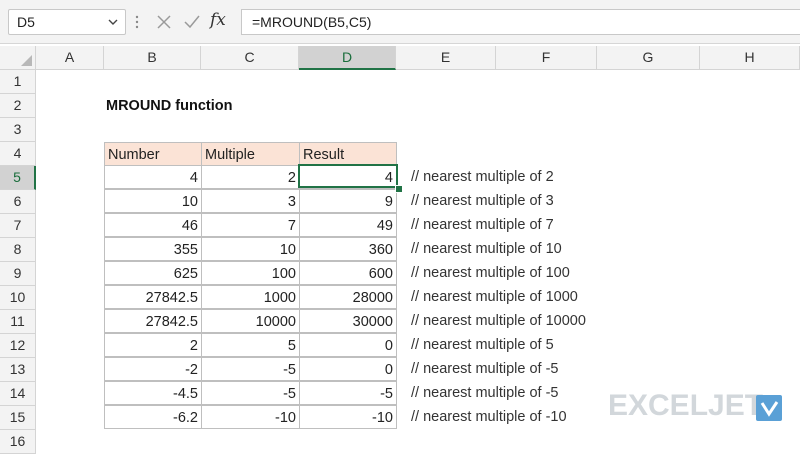 The height and width of the screenshot is (454, 800). Describe the element at coordinates (348, 393) in the screenshot. I see `cell-result: -5` at that location.